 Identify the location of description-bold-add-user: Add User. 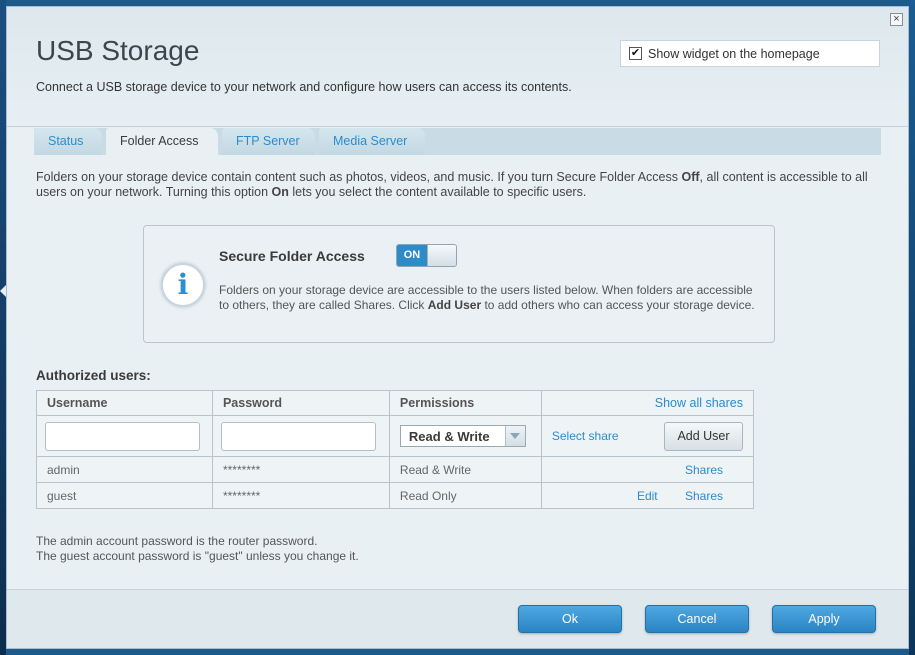
(454, 305).